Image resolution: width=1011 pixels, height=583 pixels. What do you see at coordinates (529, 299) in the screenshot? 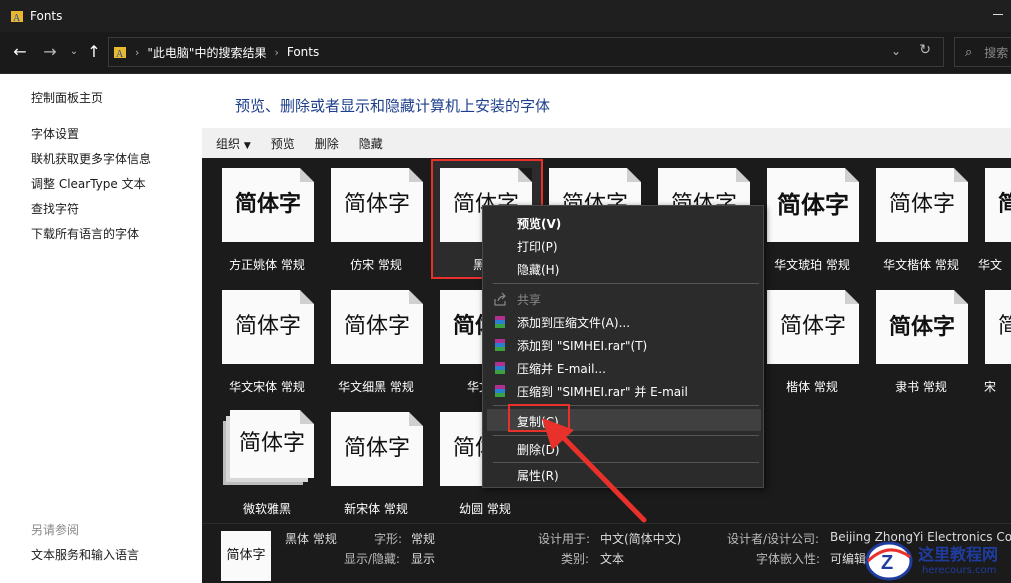
I see `menu-item-share: 共享` at bounding box center [529, 299].